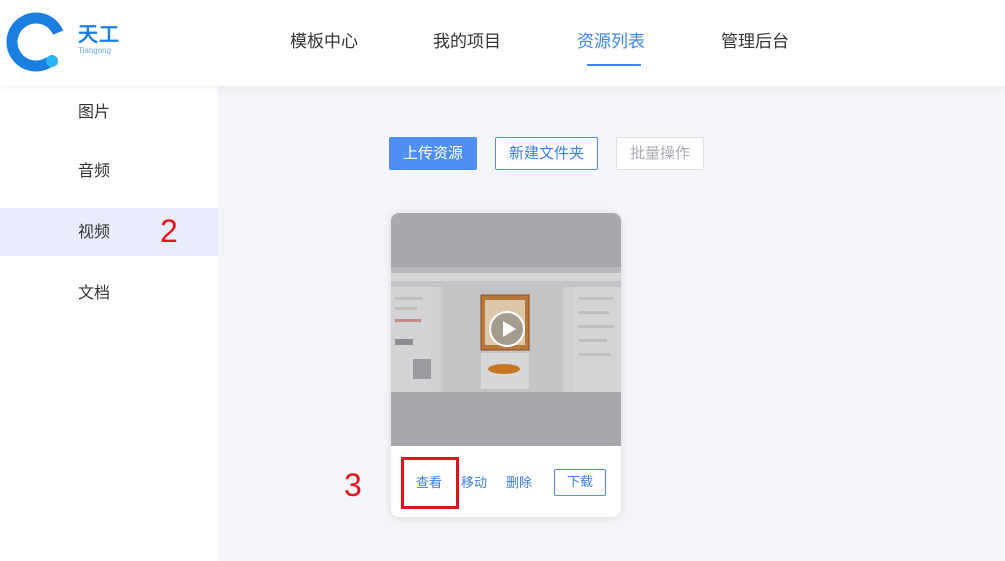 Image resolution: width=1005 pixels, height=561 pixels. Describe the element at coordinates (474, 484) in the screenshot. I see `move-link: 移动` at that location.